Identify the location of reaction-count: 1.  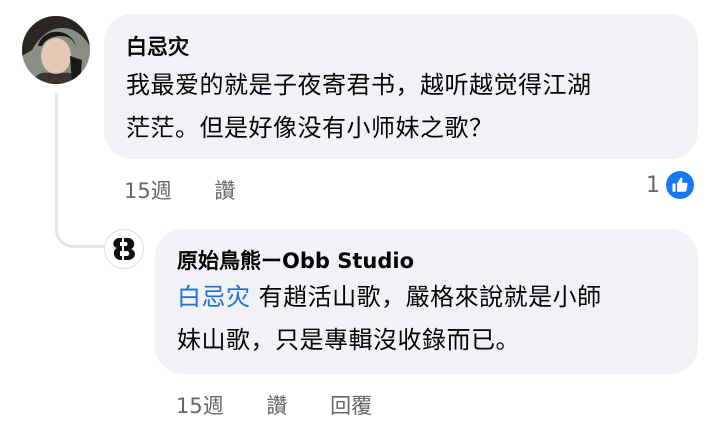
(653, 185).